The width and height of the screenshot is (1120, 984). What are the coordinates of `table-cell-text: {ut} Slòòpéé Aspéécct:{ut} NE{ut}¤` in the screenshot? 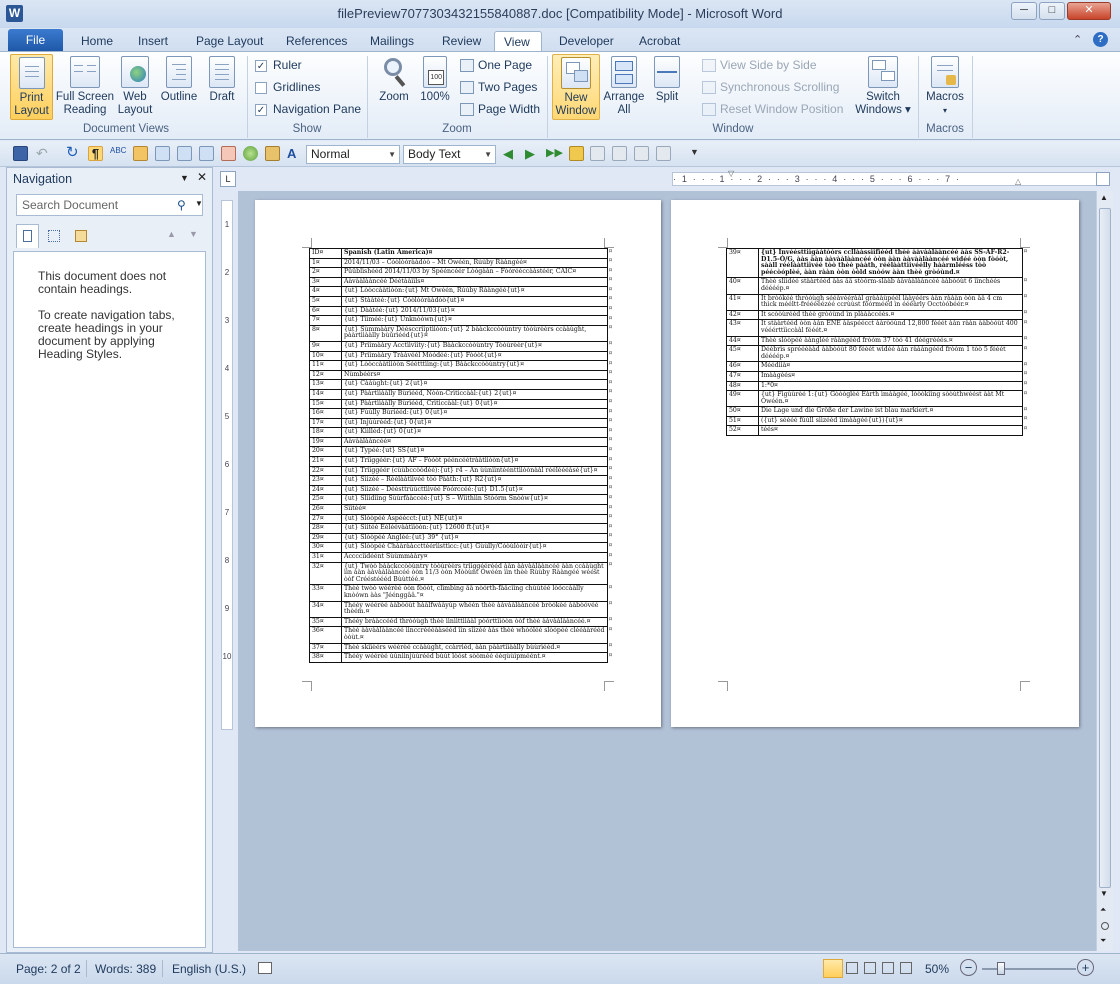 It's located at (474, 519).